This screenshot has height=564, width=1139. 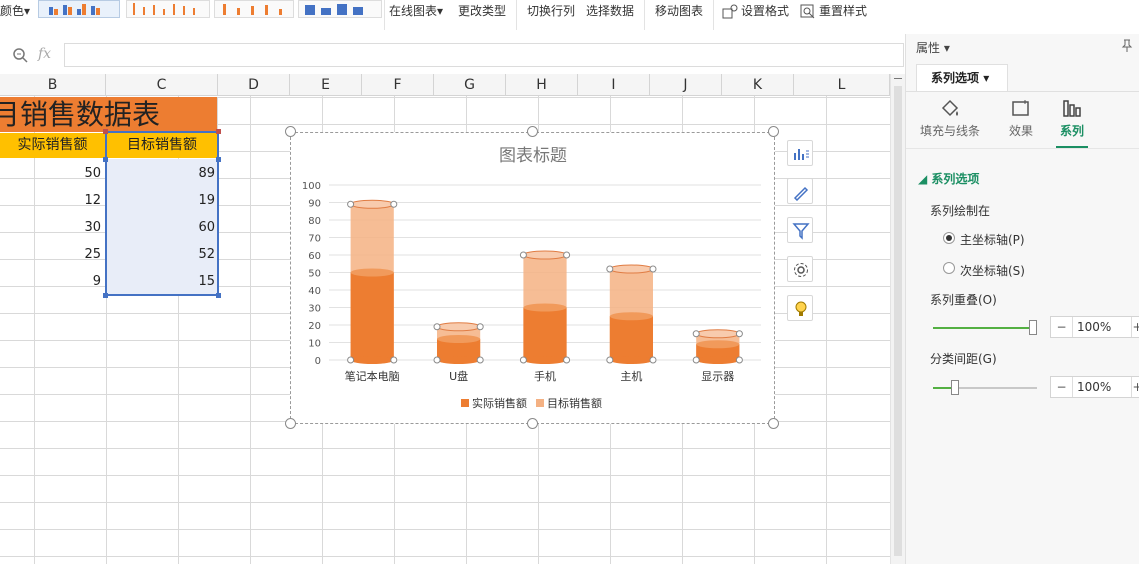 What do you see at coordinates (51, 281) in the screenshot?
I see `actual-sales-cell: 9` at bounding box center [51, 281].